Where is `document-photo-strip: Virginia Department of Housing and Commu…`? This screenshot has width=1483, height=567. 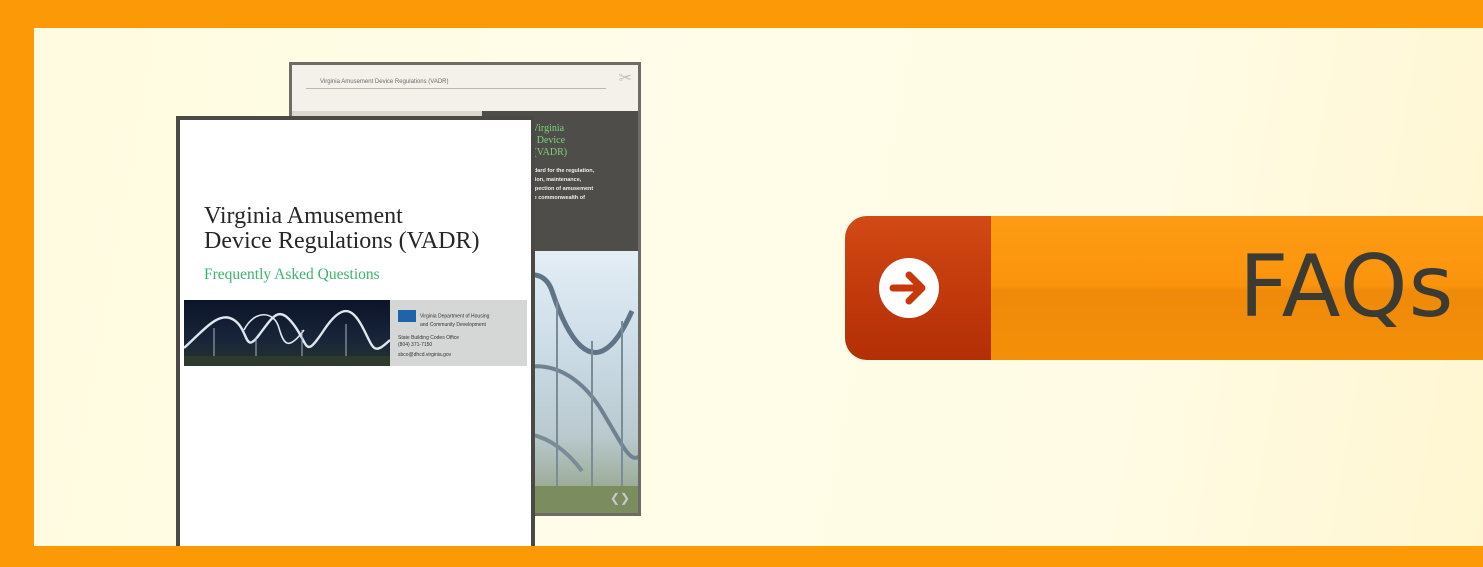
document-photo-strip: Virginia Department of Housing and Commu… is located at coordinates (355, 333).